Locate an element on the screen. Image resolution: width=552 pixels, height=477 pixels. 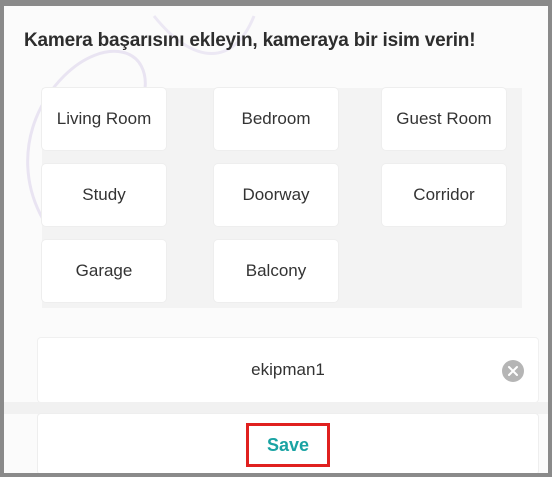
save-bar: Save is located at coordinates (288, 443).